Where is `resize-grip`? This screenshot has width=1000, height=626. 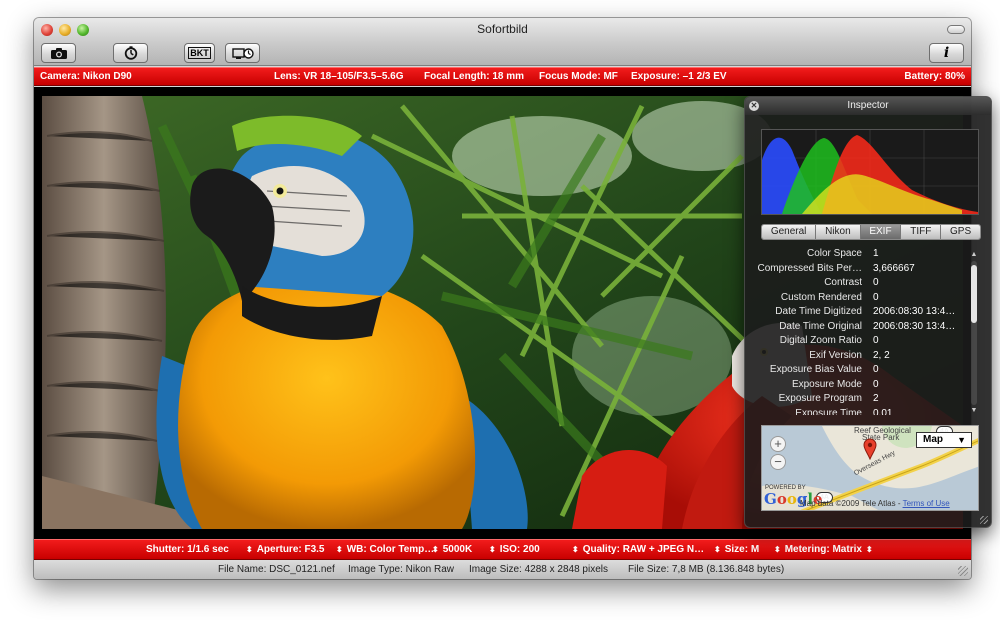 resize-grip is located at coordinates (963, 571).